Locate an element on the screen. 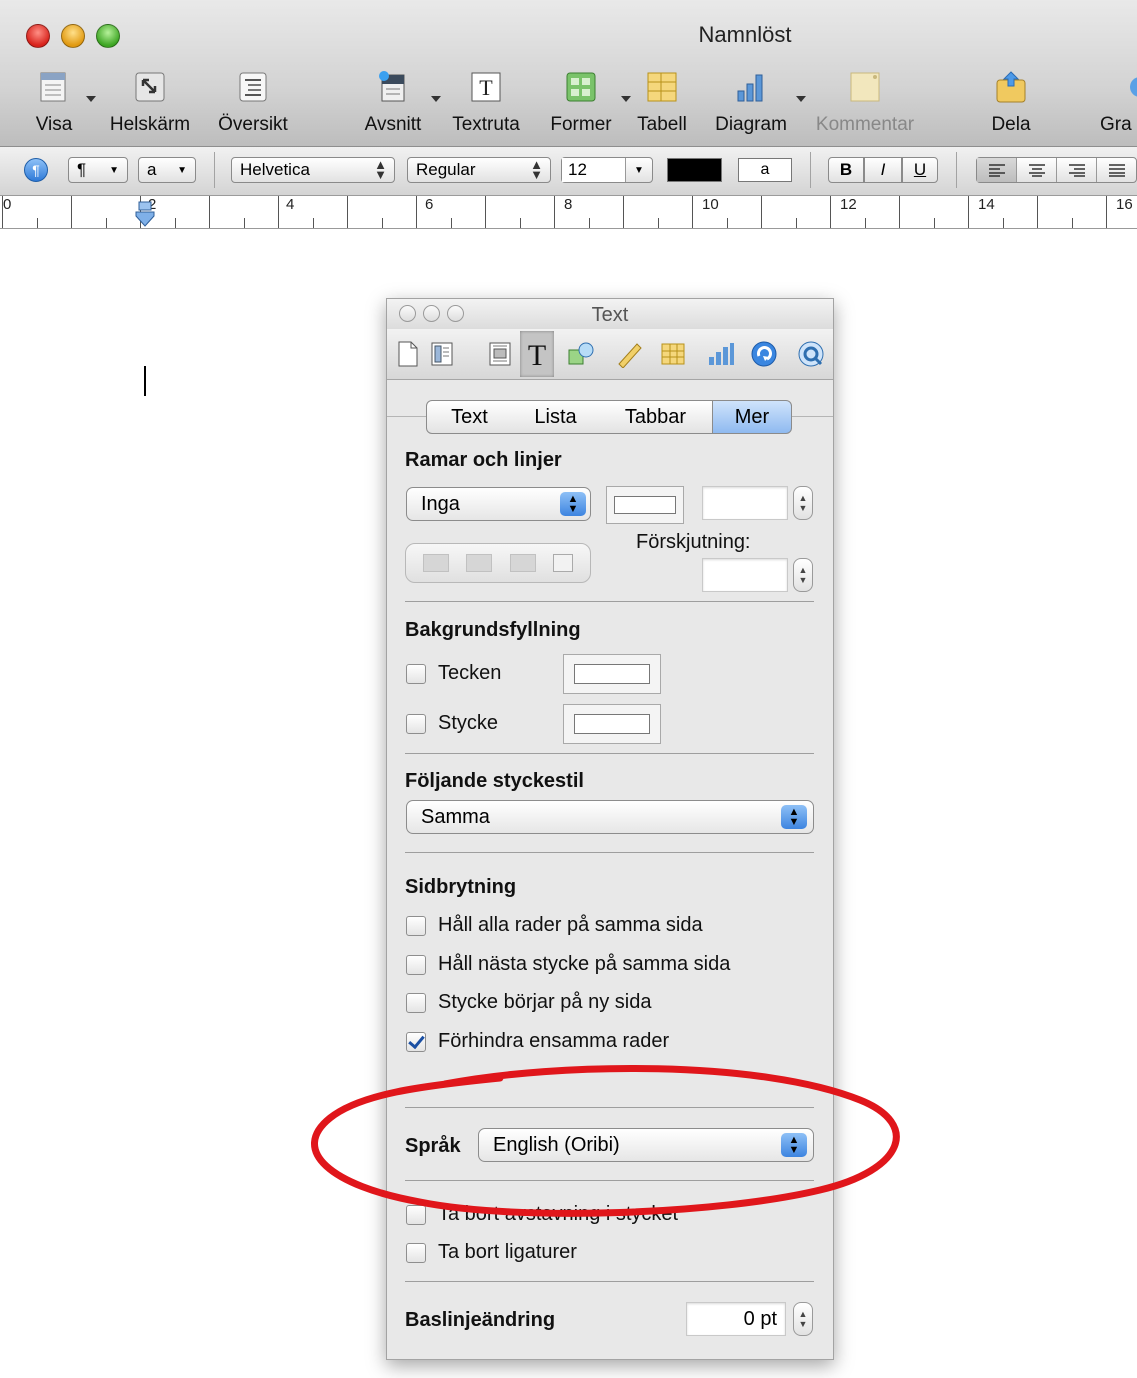 The height and width of the screenshot is (1378, 1137). inspector-minimize-button is located at coordinates (431, 313).